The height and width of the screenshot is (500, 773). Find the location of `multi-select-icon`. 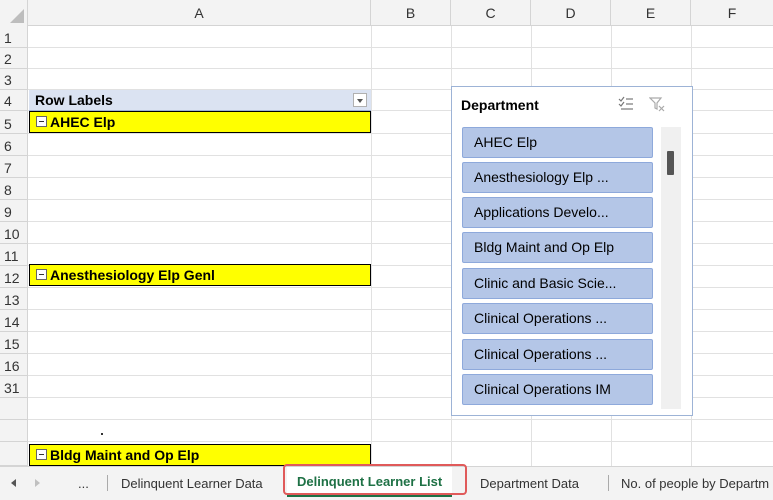

multi-select-icon is located at coordinates (626, 104).